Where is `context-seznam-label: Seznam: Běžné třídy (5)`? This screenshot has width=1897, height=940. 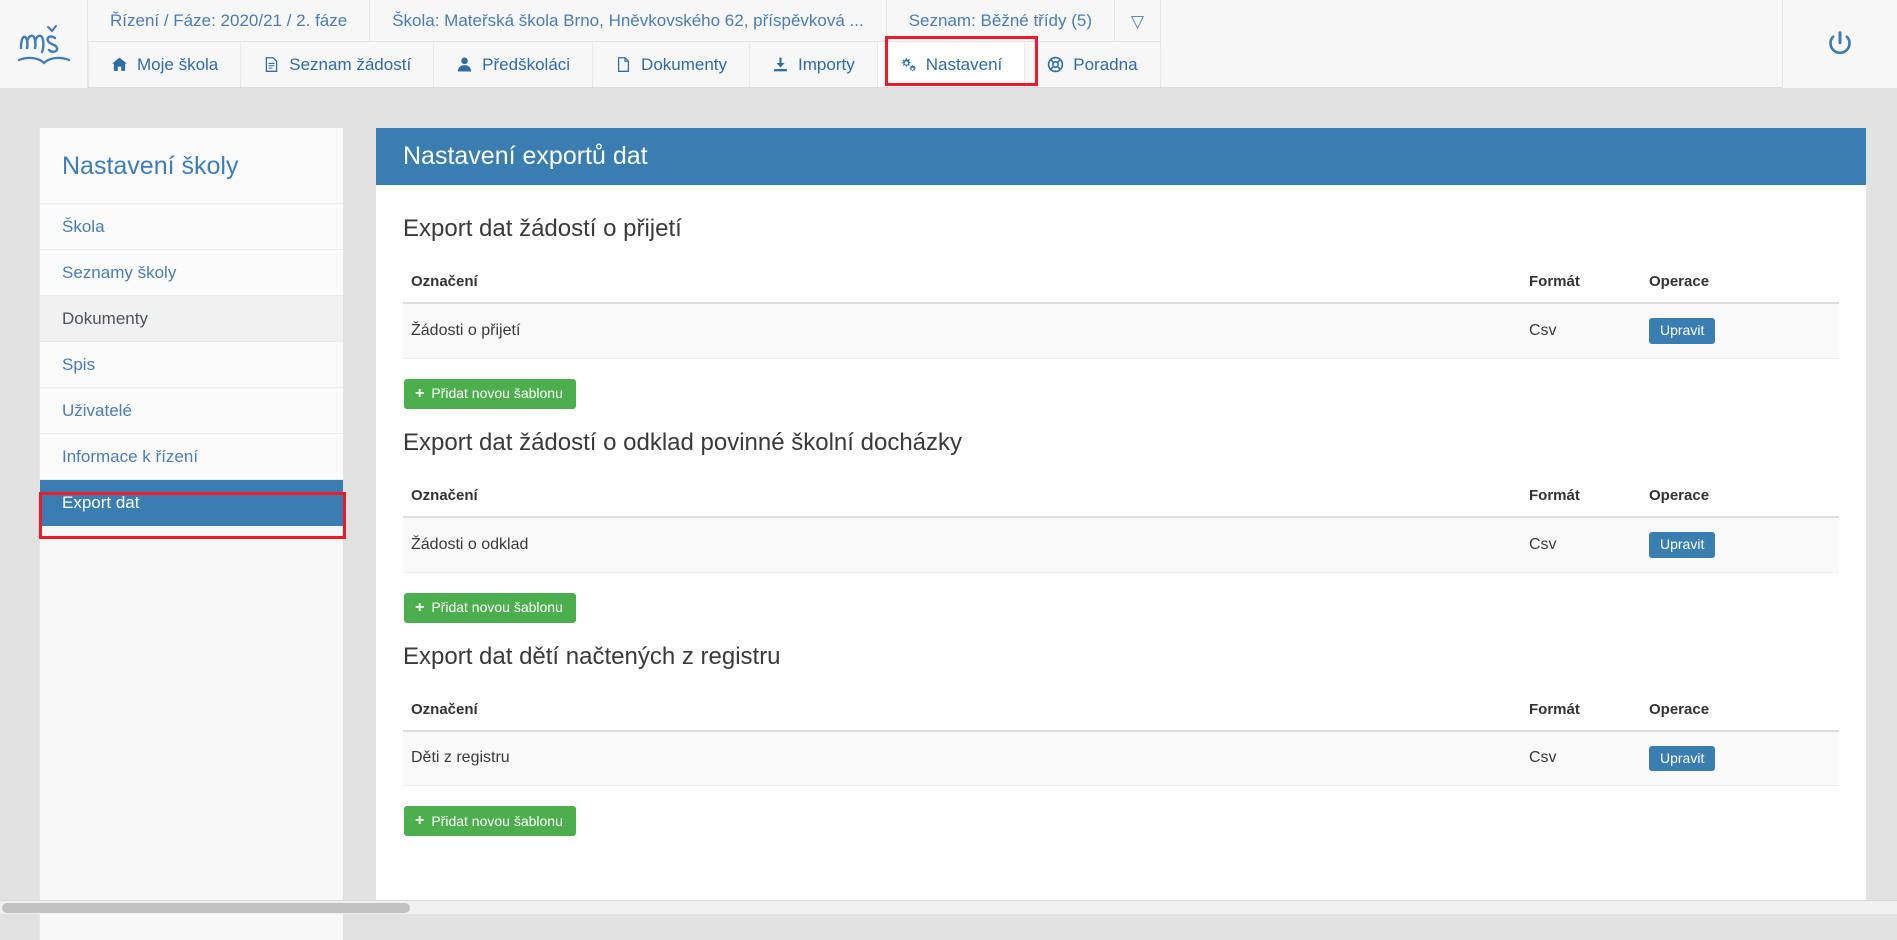
context-seznam-label: Seznam: Běžné třídy (5) is located at coordinates (1000, 20).